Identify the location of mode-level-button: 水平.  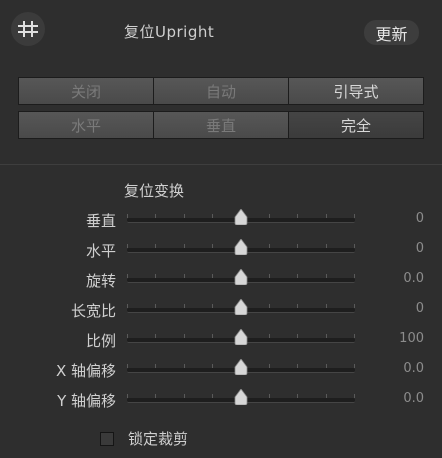
(86, 125).